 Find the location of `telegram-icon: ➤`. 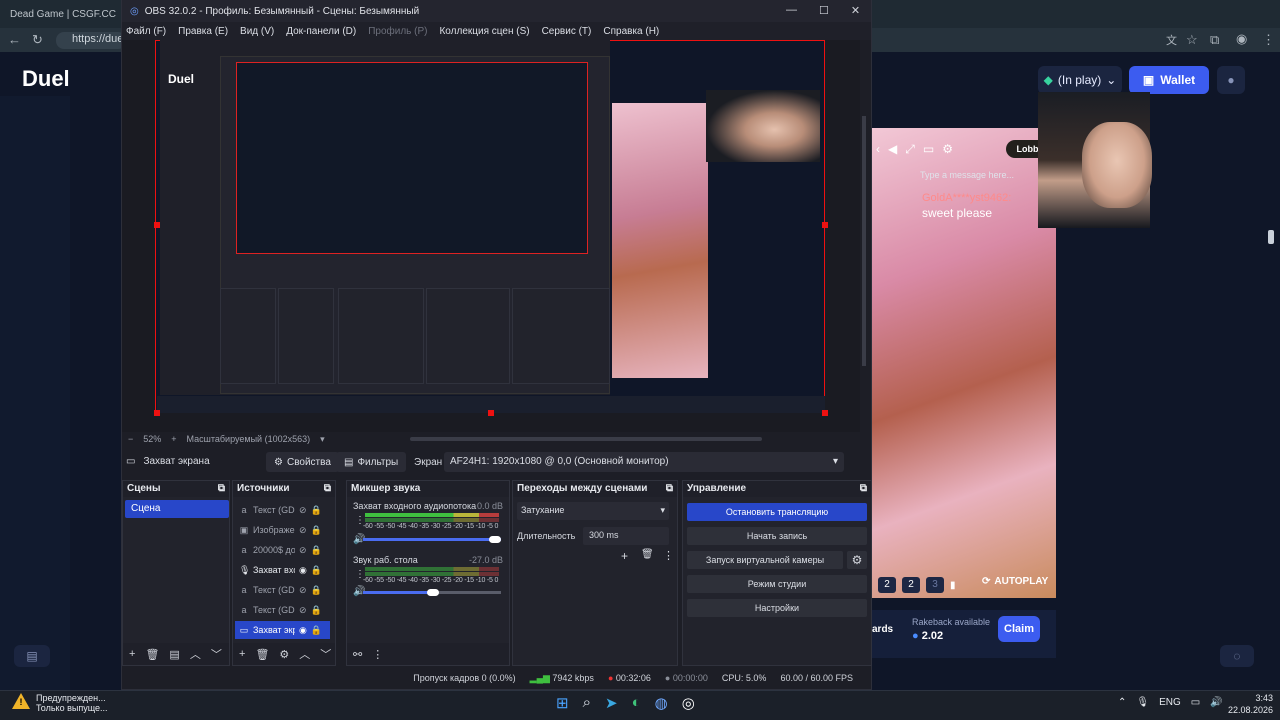

telegram-icon: ➤ is located at coordinates (611, 703).